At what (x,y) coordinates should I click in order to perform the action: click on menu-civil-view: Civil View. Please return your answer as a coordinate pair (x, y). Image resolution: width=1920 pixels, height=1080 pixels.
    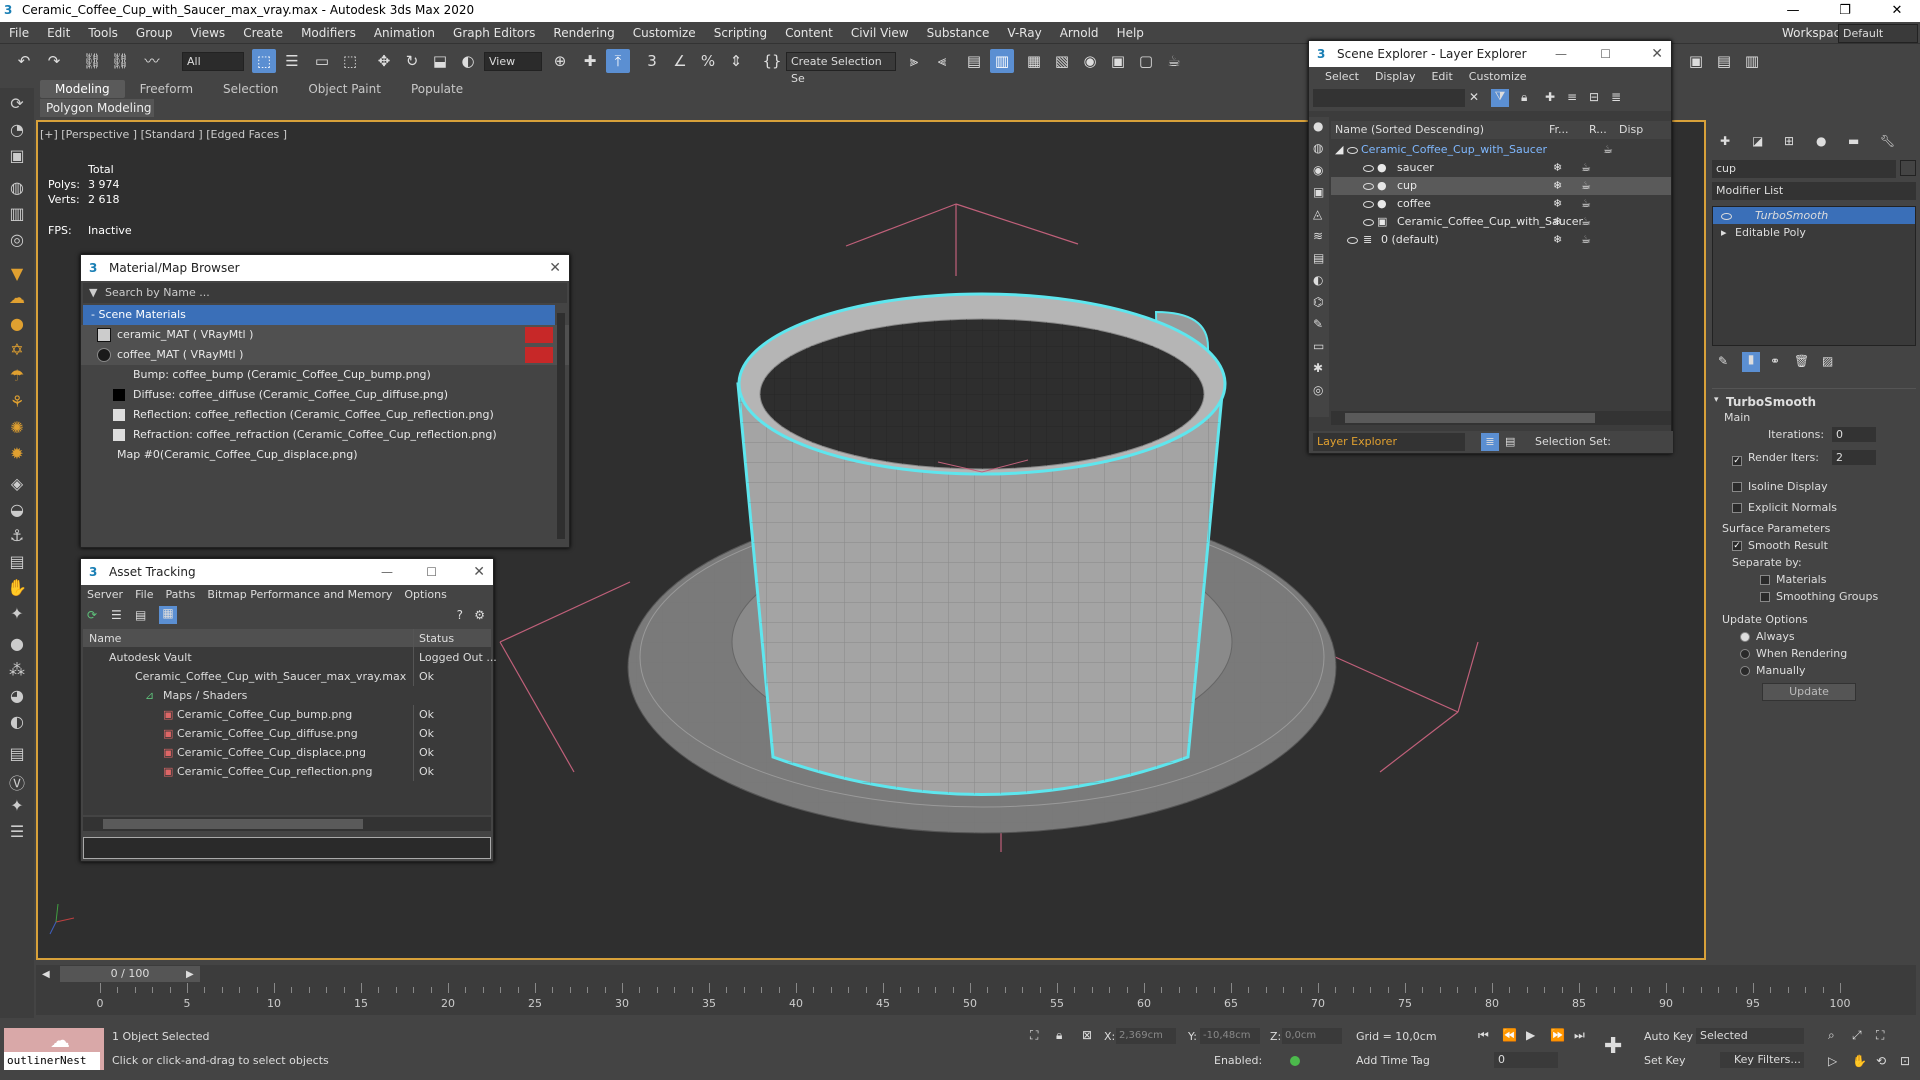
    Looking at the image, I should click on (880, 33).